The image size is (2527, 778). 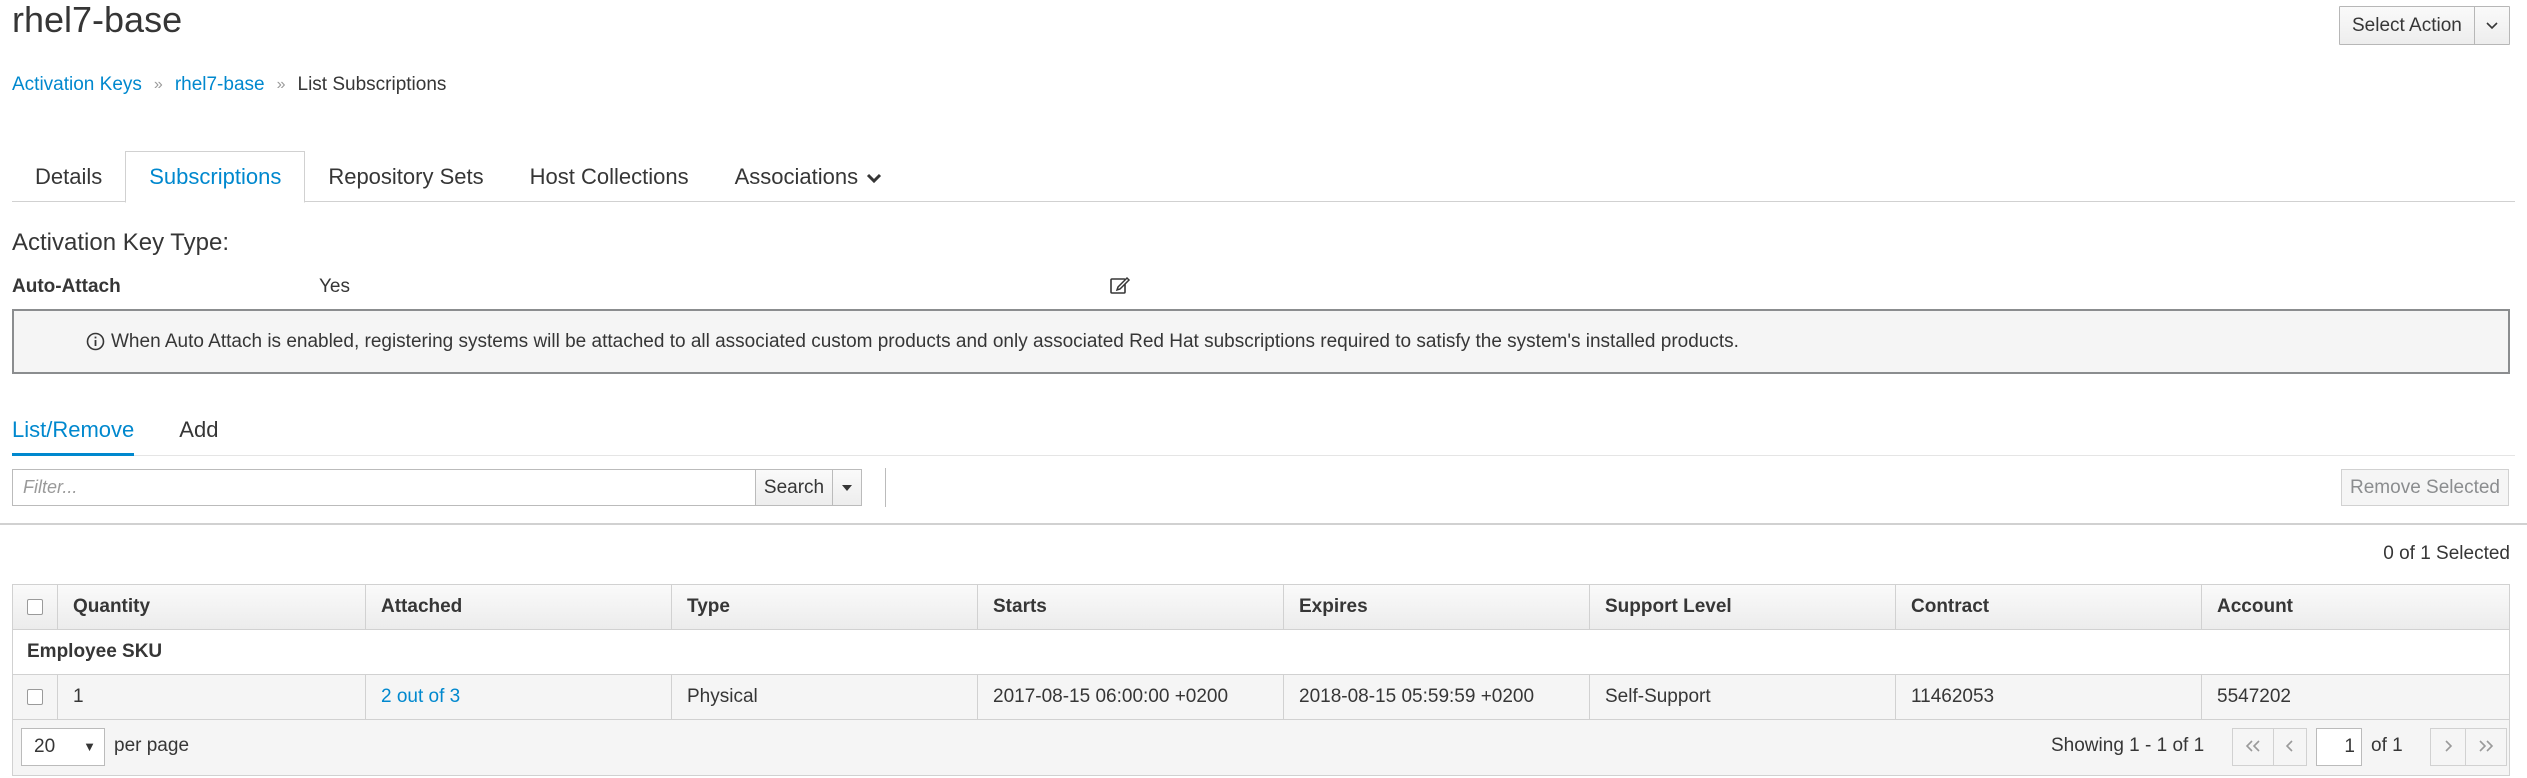 I want to click on toolbar-separator, so click(x=1263, y=524).